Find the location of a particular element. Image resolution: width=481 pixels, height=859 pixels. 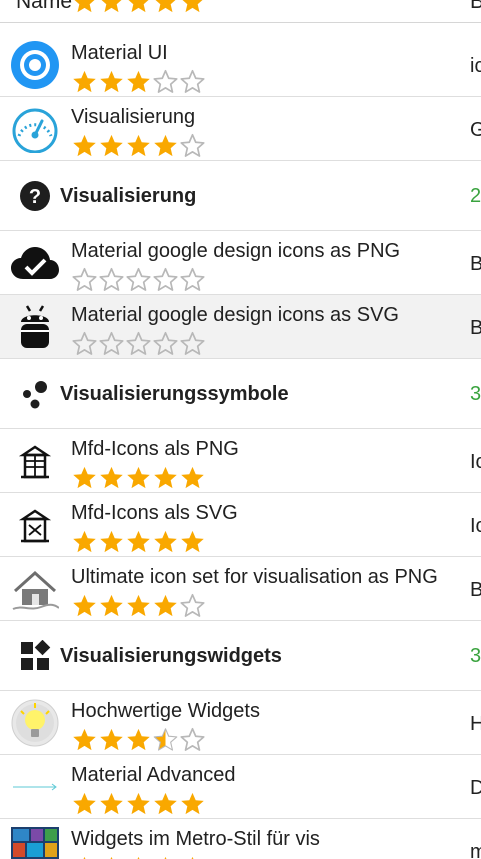

category-row-visualisierungssymbole: Visualisierungssymbole 3 is located at coordinates (240, 394).